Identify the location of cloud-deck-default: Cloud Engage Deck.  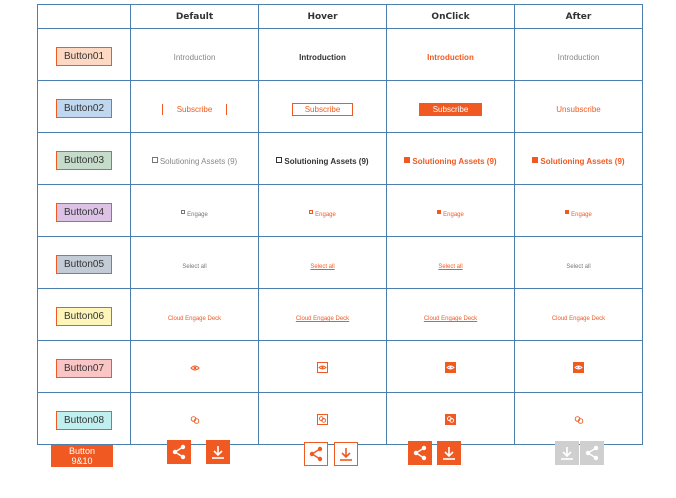
(194, 319).